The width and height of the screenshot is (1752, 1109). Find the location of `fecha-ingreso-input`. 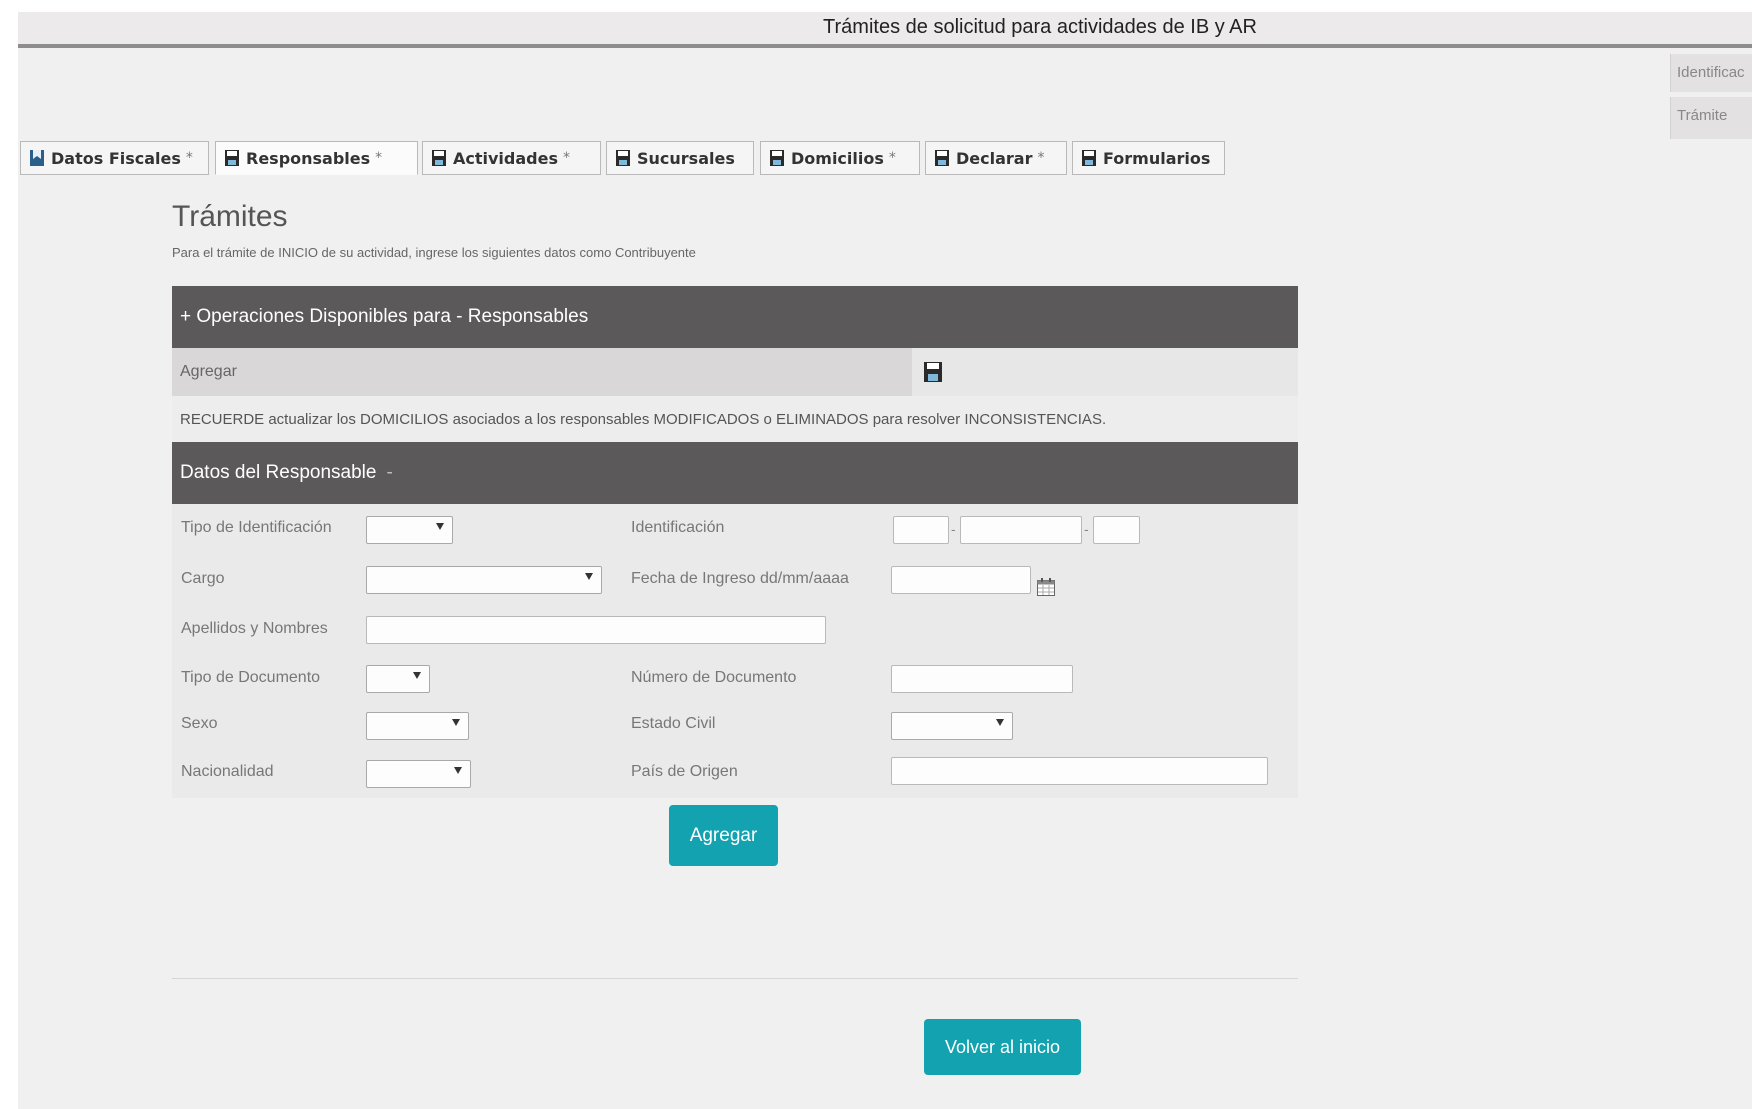

fecha-ingreso-input is located at coordinates (961, 580).